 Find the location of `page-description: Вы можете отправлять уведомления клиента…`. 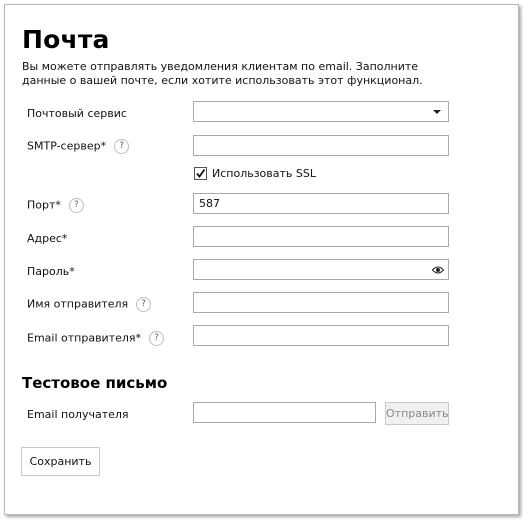

page-description: Вы можете отправлять уведомления клиента… is located at coordinates (222, 73).